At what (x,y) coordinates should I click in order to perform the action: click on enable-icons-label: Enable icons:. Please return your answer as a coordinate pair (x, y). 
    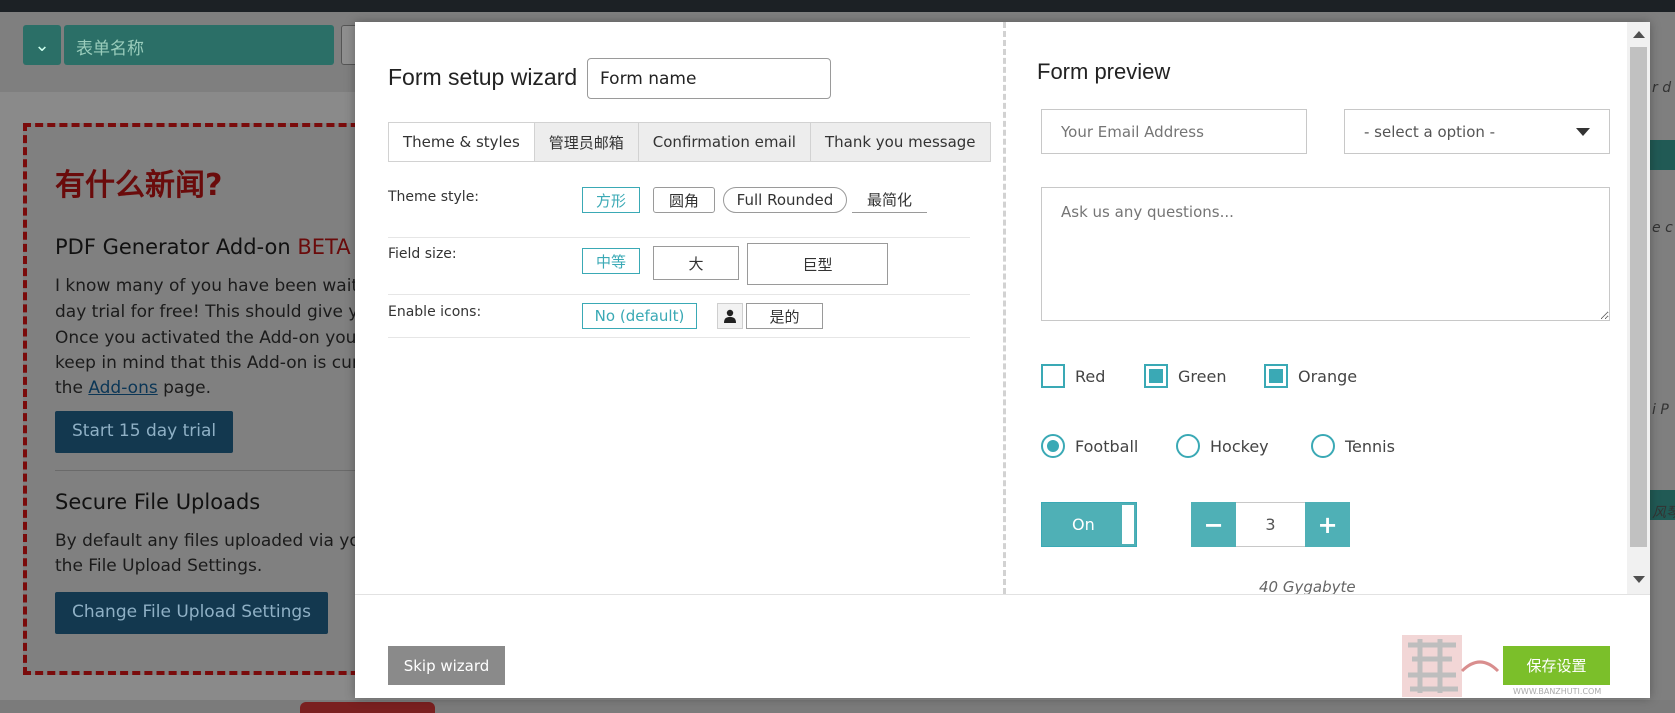
    Looking at the image, I should click on (435, 312).